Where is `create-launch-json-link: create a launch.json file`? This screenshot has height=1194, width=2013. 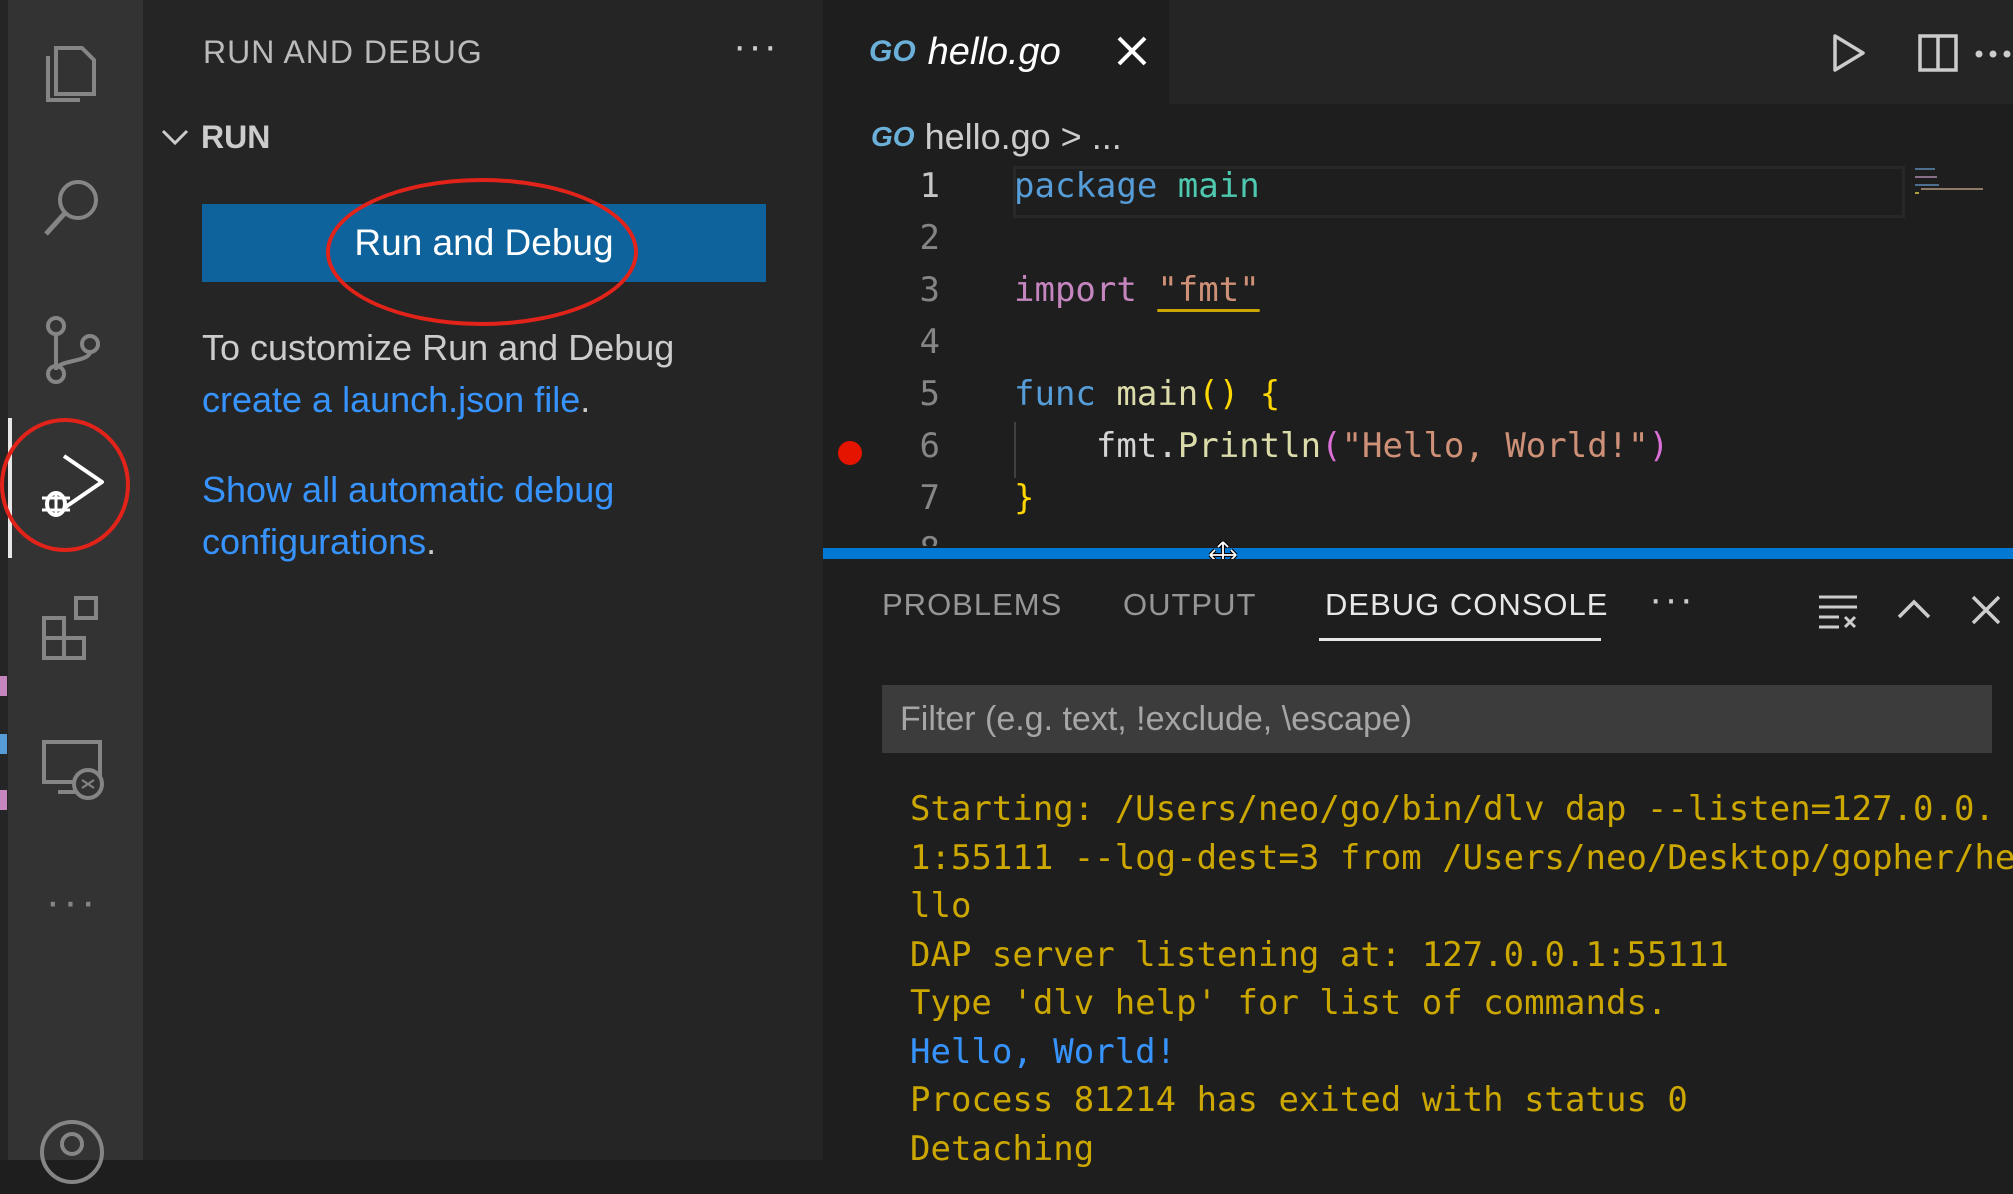 create-launch-json-link: create a launch.json file is located at coordinates (391, 399).